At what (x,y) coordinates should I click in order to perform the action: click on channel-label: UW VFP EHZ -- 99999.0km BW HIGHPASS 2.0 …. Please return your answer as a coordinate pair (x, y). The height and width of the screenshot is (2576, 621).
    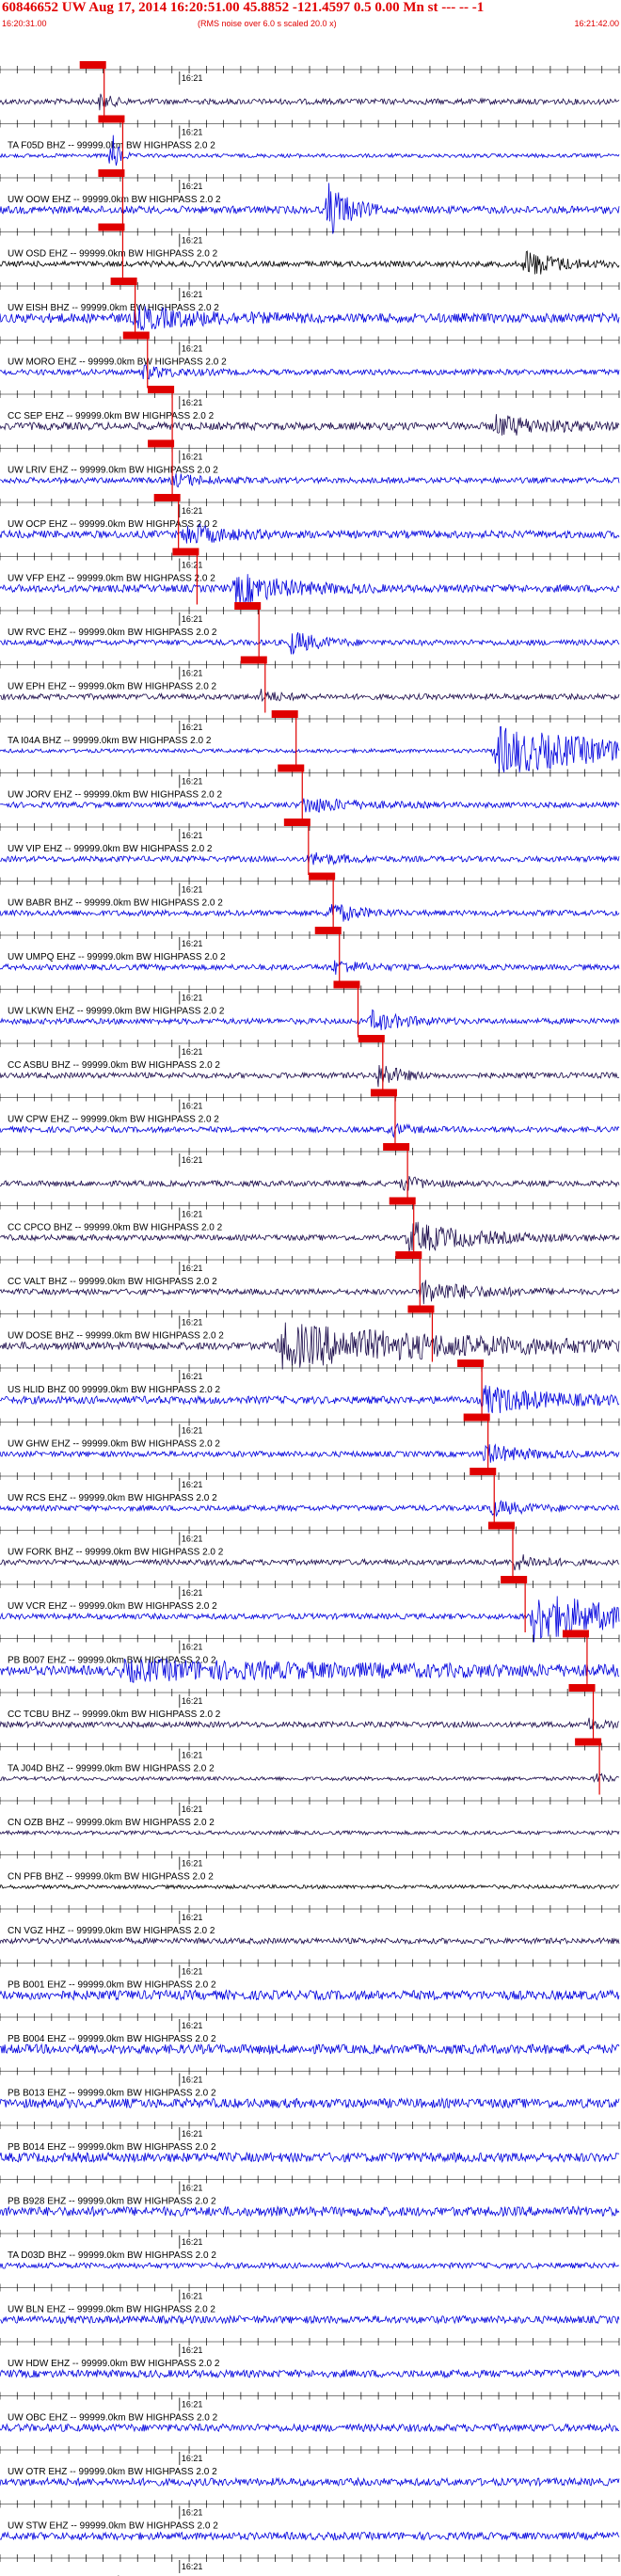
    Looking at the image, I should click on (112, 579).